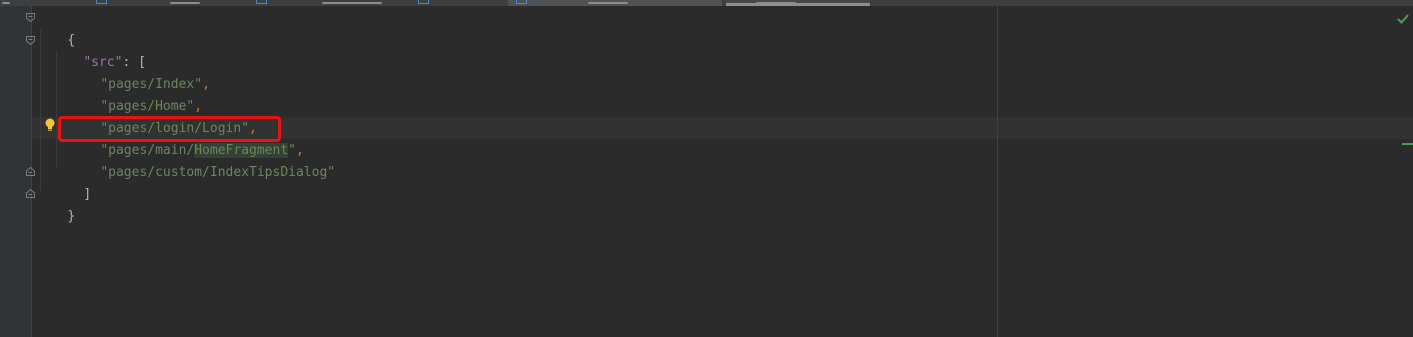 The width and height of the screenshot is (1413, 337). What do you see at coordinates (71, 182) in the screenshot?
I see `code-line: ]` at bounding box center [71, 182].